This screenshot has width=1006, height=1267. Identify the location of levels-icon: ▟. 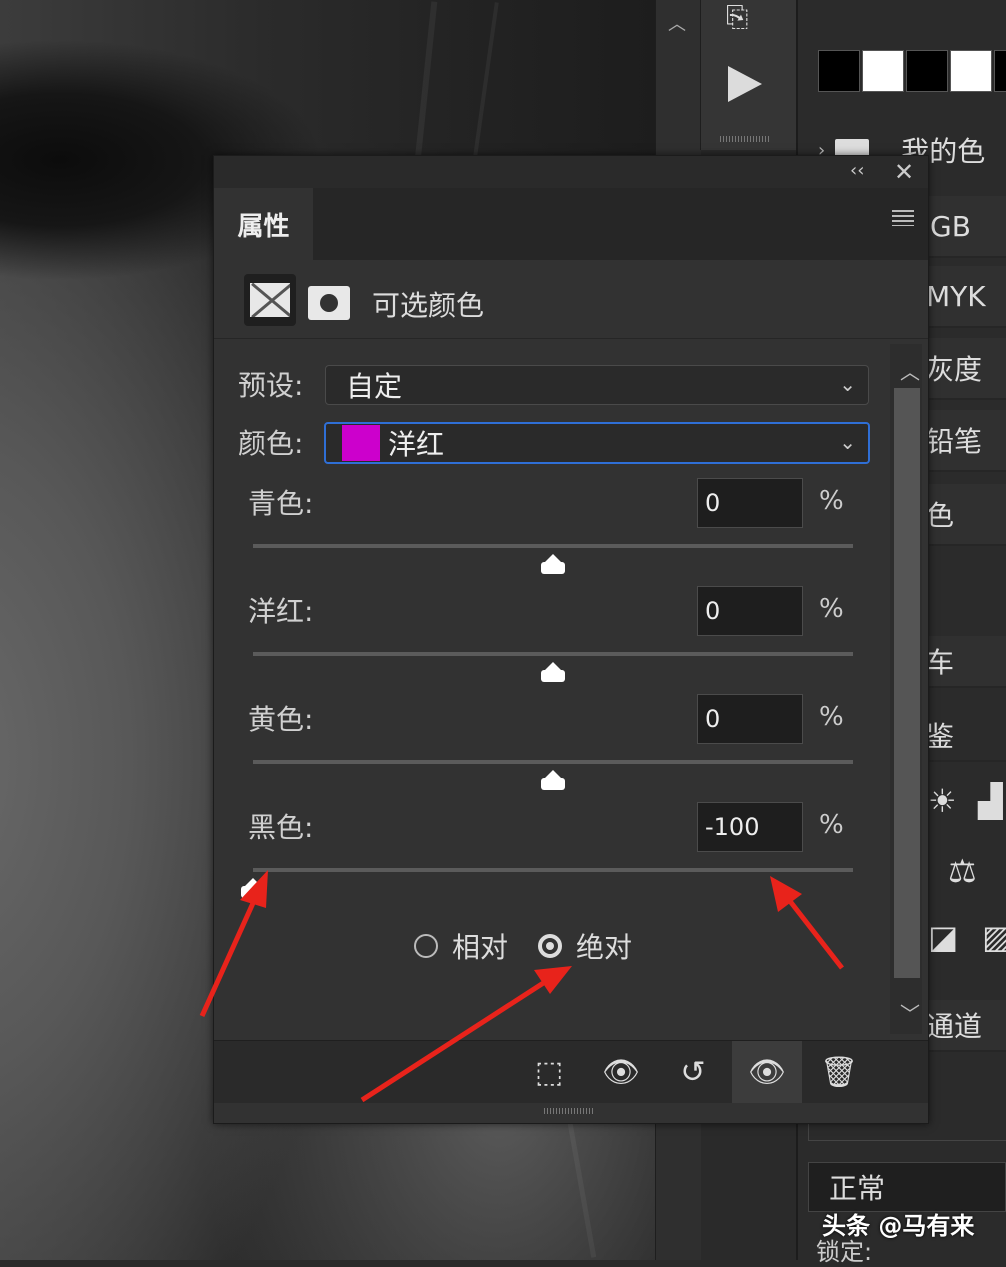
(990, 801).